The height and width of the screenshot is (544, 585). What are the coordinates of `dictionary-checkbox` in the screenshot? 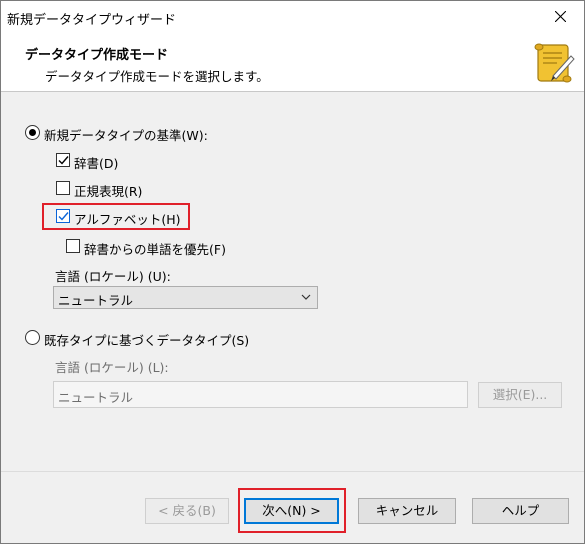 It's located at (63, 160).